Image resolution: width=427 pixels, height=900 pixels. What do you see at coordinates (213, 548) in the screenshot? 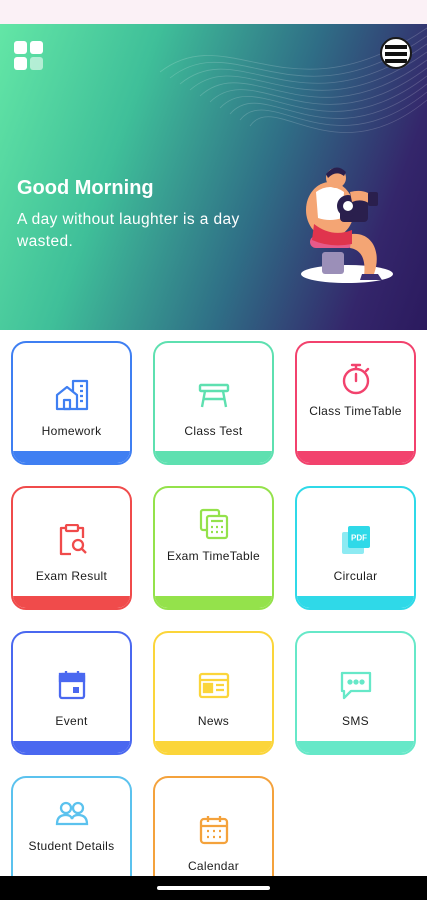
I see `exam-timetable-tile: Exam TimeTable` at bounding box center [213, 548].